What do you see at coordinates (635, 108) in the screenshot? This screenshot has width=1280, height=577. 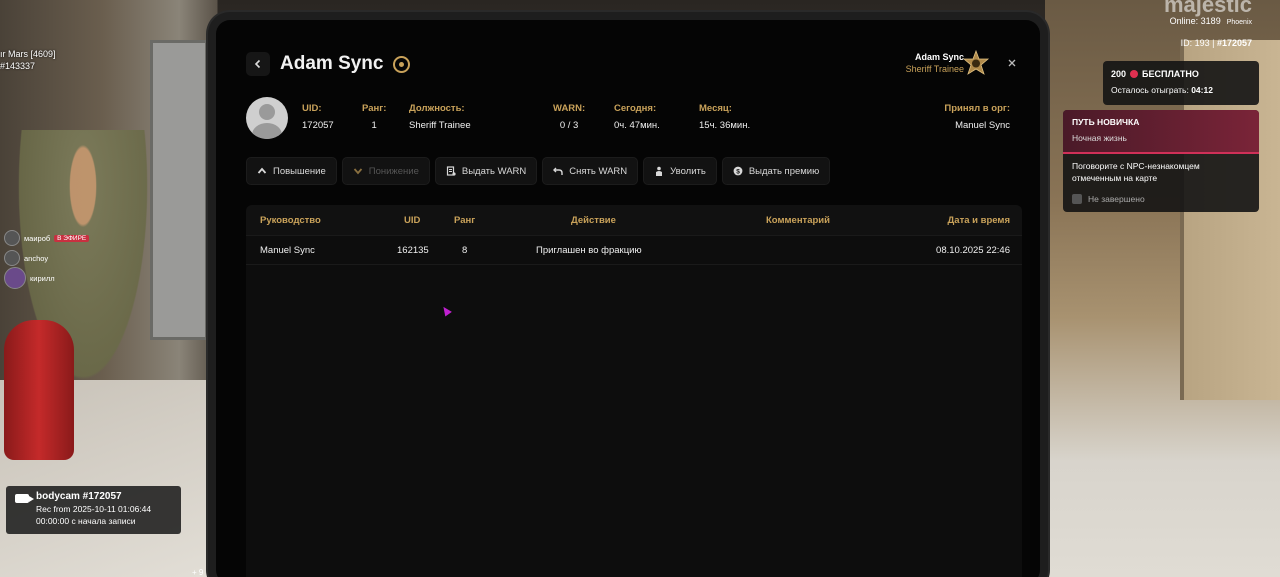 I see `stat-label: Сегодня:` at bounding box center [635, 108].